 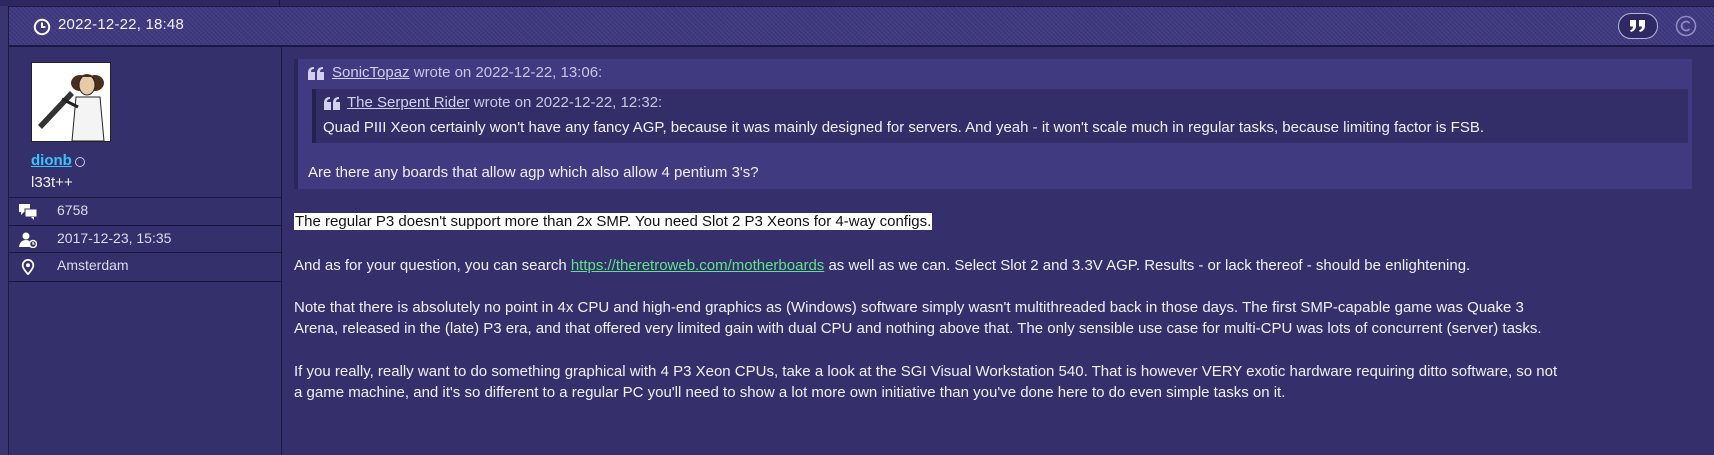 I want to click on quote-icon, so click(x=1637, y=26).